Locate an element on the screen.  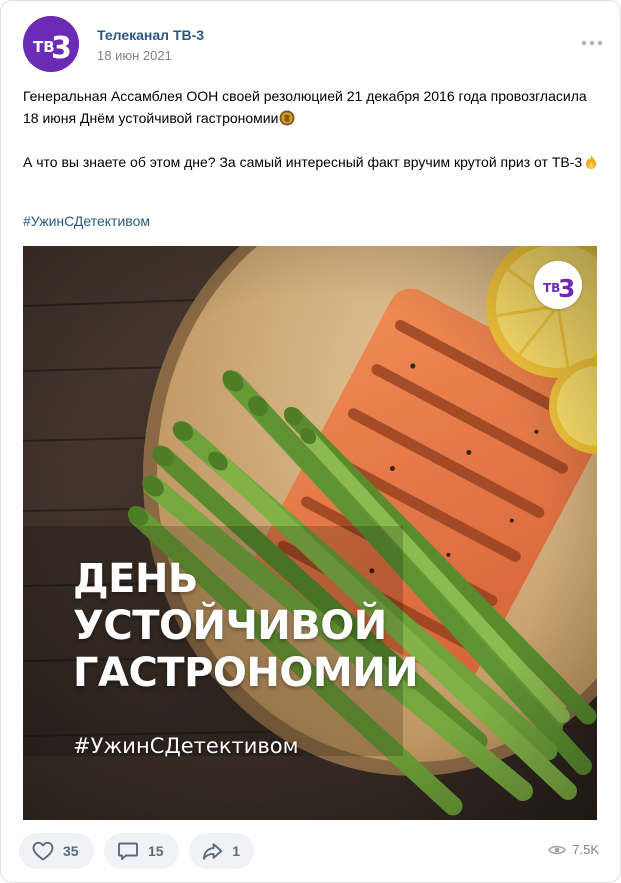
globe-food-emoji-icon is located at coordinates (287, 118).